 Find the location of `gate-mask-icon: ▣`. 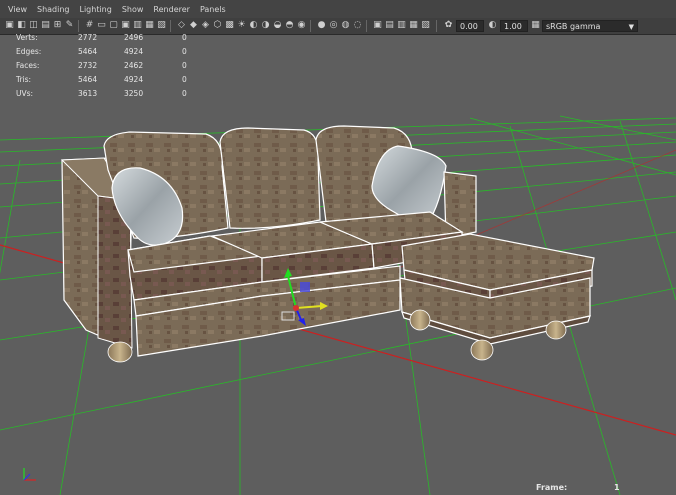

gate-mask-icon: ▣ is located at coordinates (125, 25).